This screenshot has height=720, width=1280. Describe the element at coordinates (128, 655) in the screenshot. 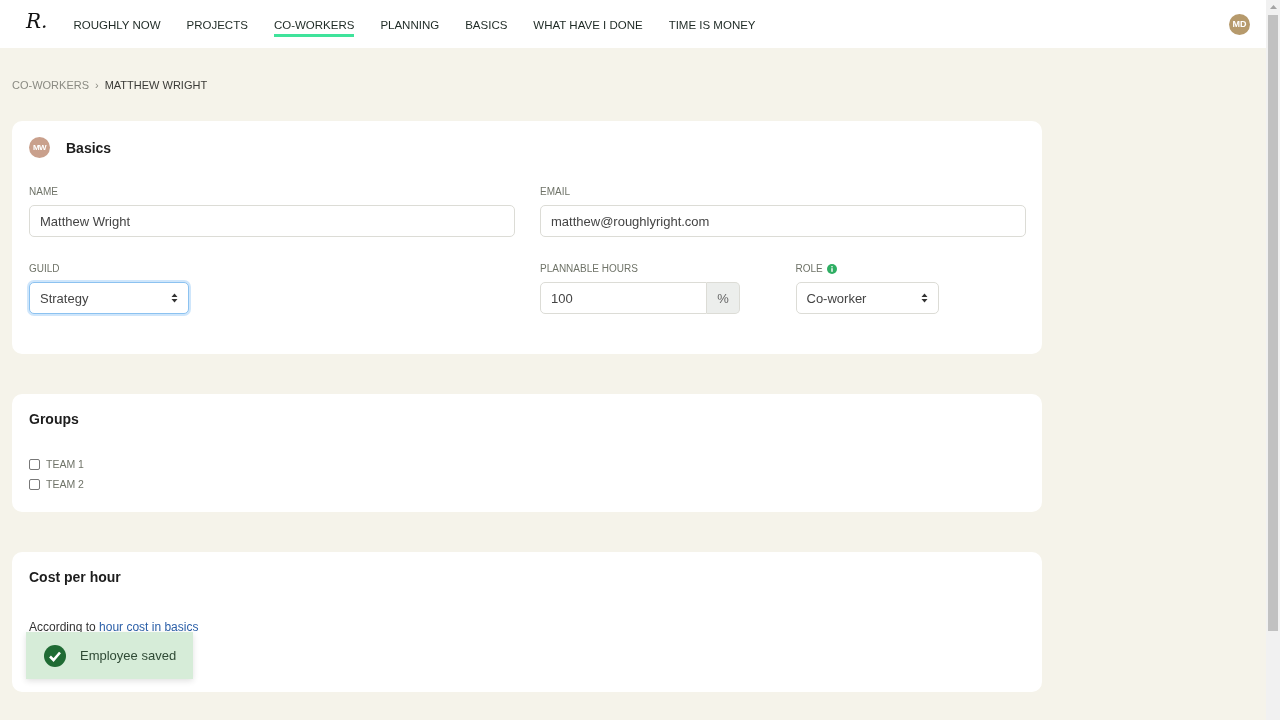

I see `toast-message: Employee saved` at that location.